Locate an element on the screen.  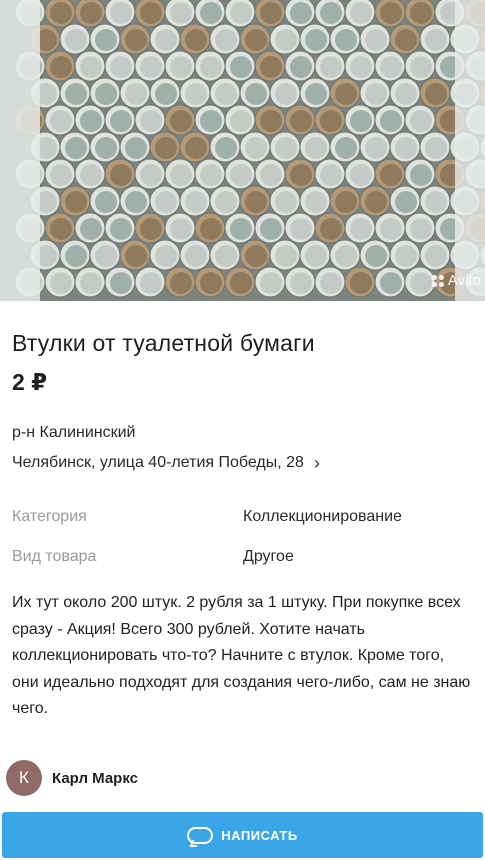
write-message-button: НАПИСАТЬ is located at coordinates (242, 835).